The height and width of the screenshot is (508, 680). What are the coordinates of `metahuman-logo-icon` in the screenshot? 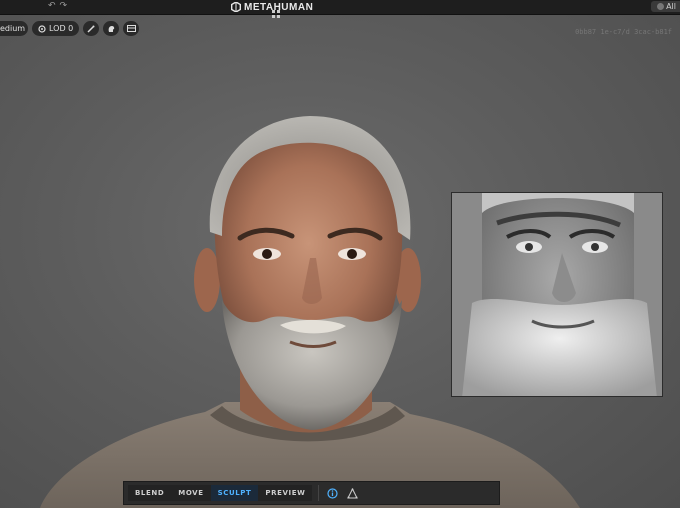 It's located at (236, 7).